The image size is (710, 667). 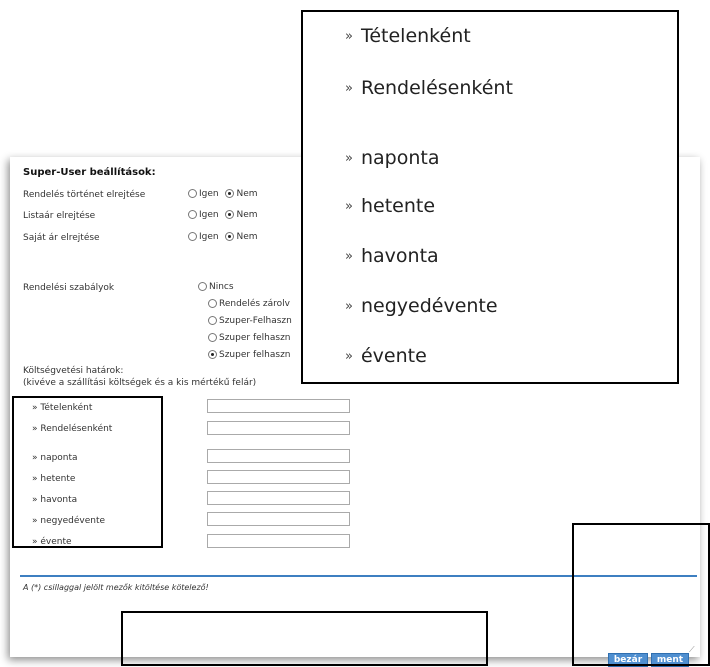 What do you see at coordinates (249, 338) in the screenshot?
I see `order-rule-option-super-user-2: Szuper felhaszn` at bounding box center [249, 338].